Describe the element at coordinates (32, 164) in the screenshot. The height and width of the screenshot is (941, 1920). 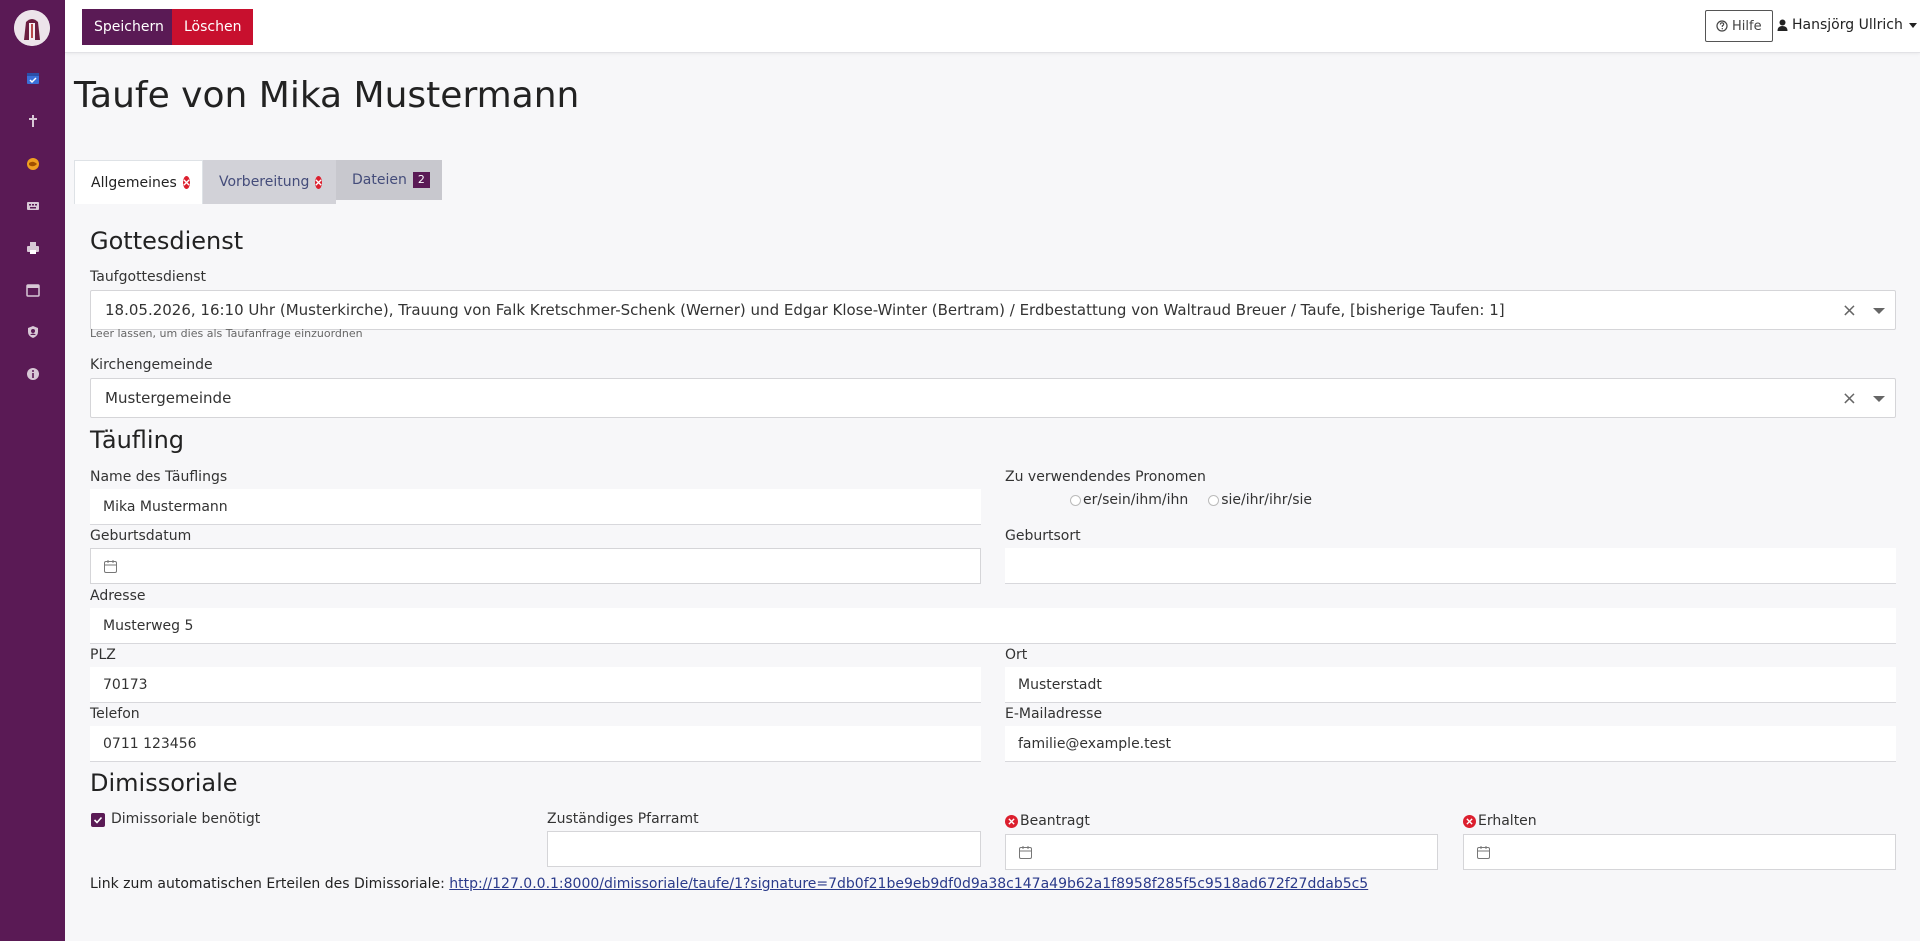
I see `globe-icon` at that location.